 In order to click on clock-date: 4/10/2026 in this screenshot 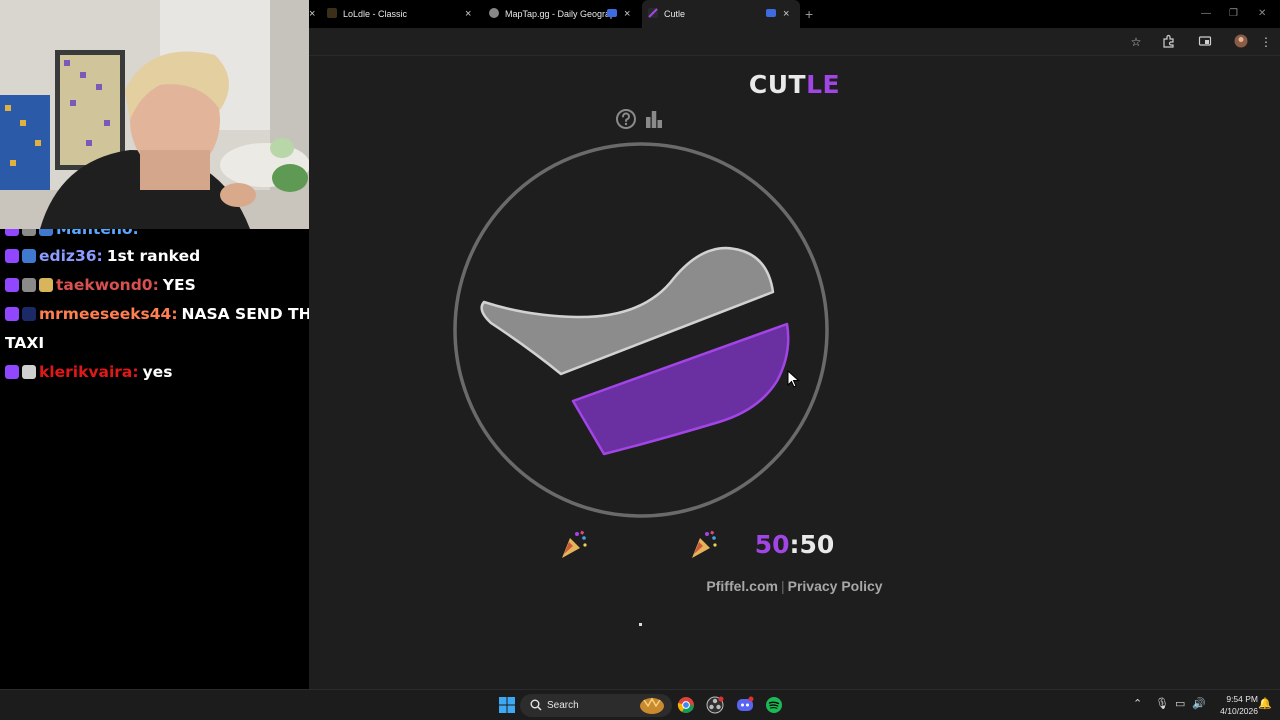, I will do `click(1239, 711)`.